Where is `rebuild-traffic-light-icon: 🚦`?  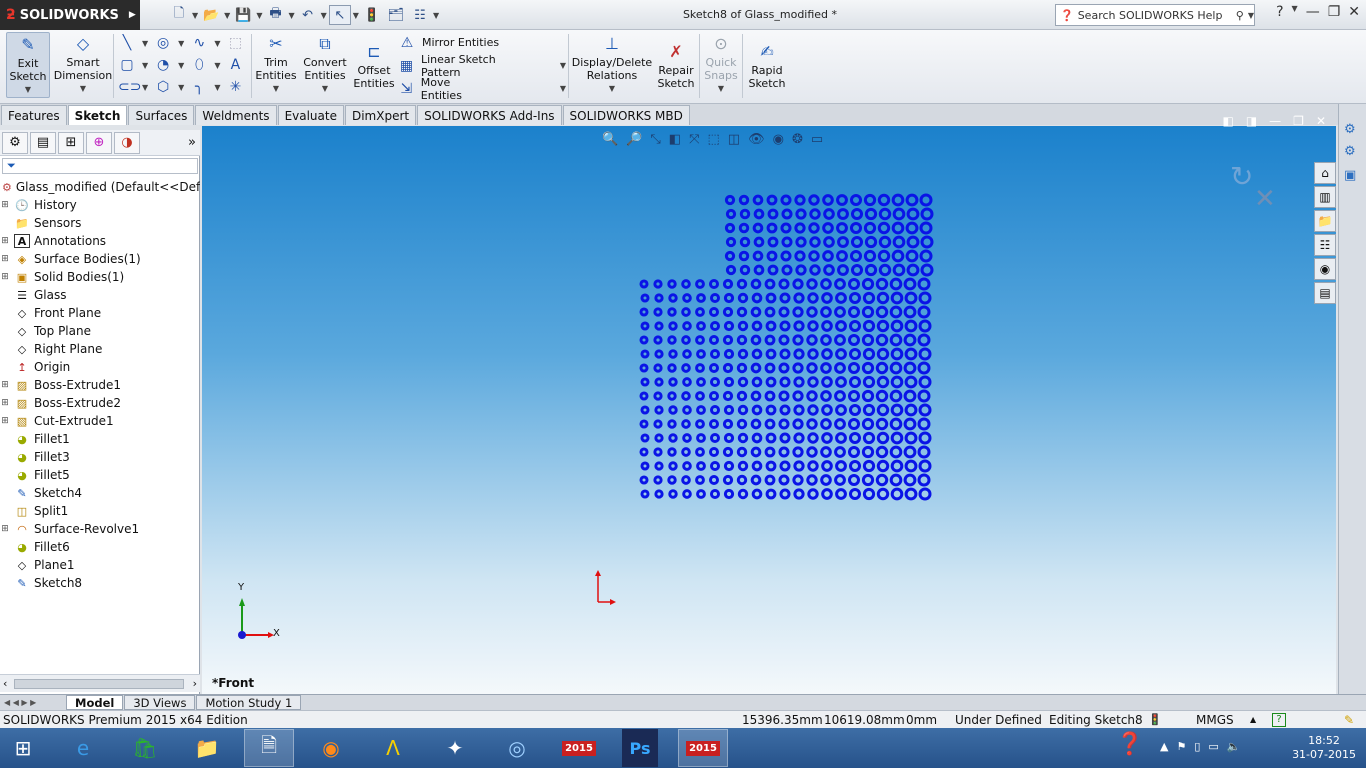 rebuild-traffic-light-icon: 🚦 is located at coordinates (372, 15).